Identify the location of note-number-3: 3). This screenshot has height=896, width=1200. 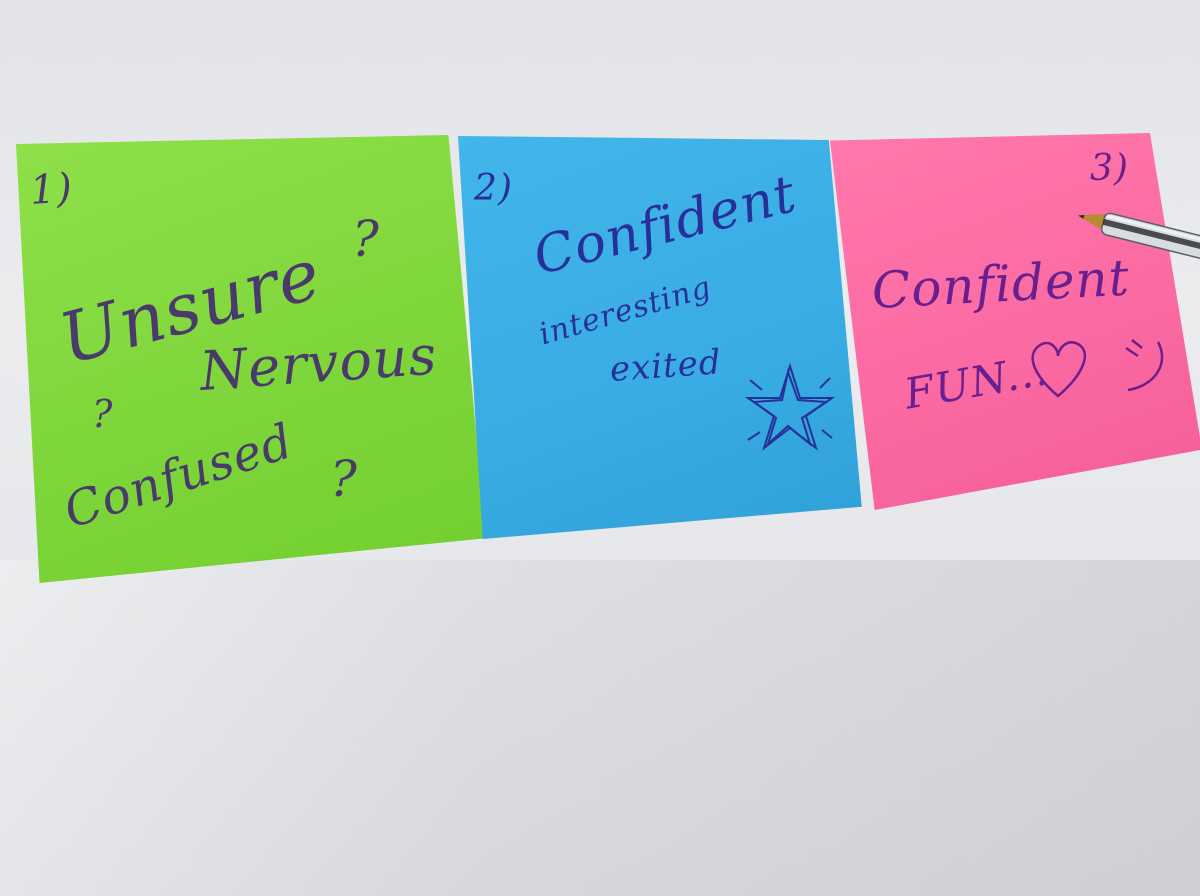
(1109, 168).